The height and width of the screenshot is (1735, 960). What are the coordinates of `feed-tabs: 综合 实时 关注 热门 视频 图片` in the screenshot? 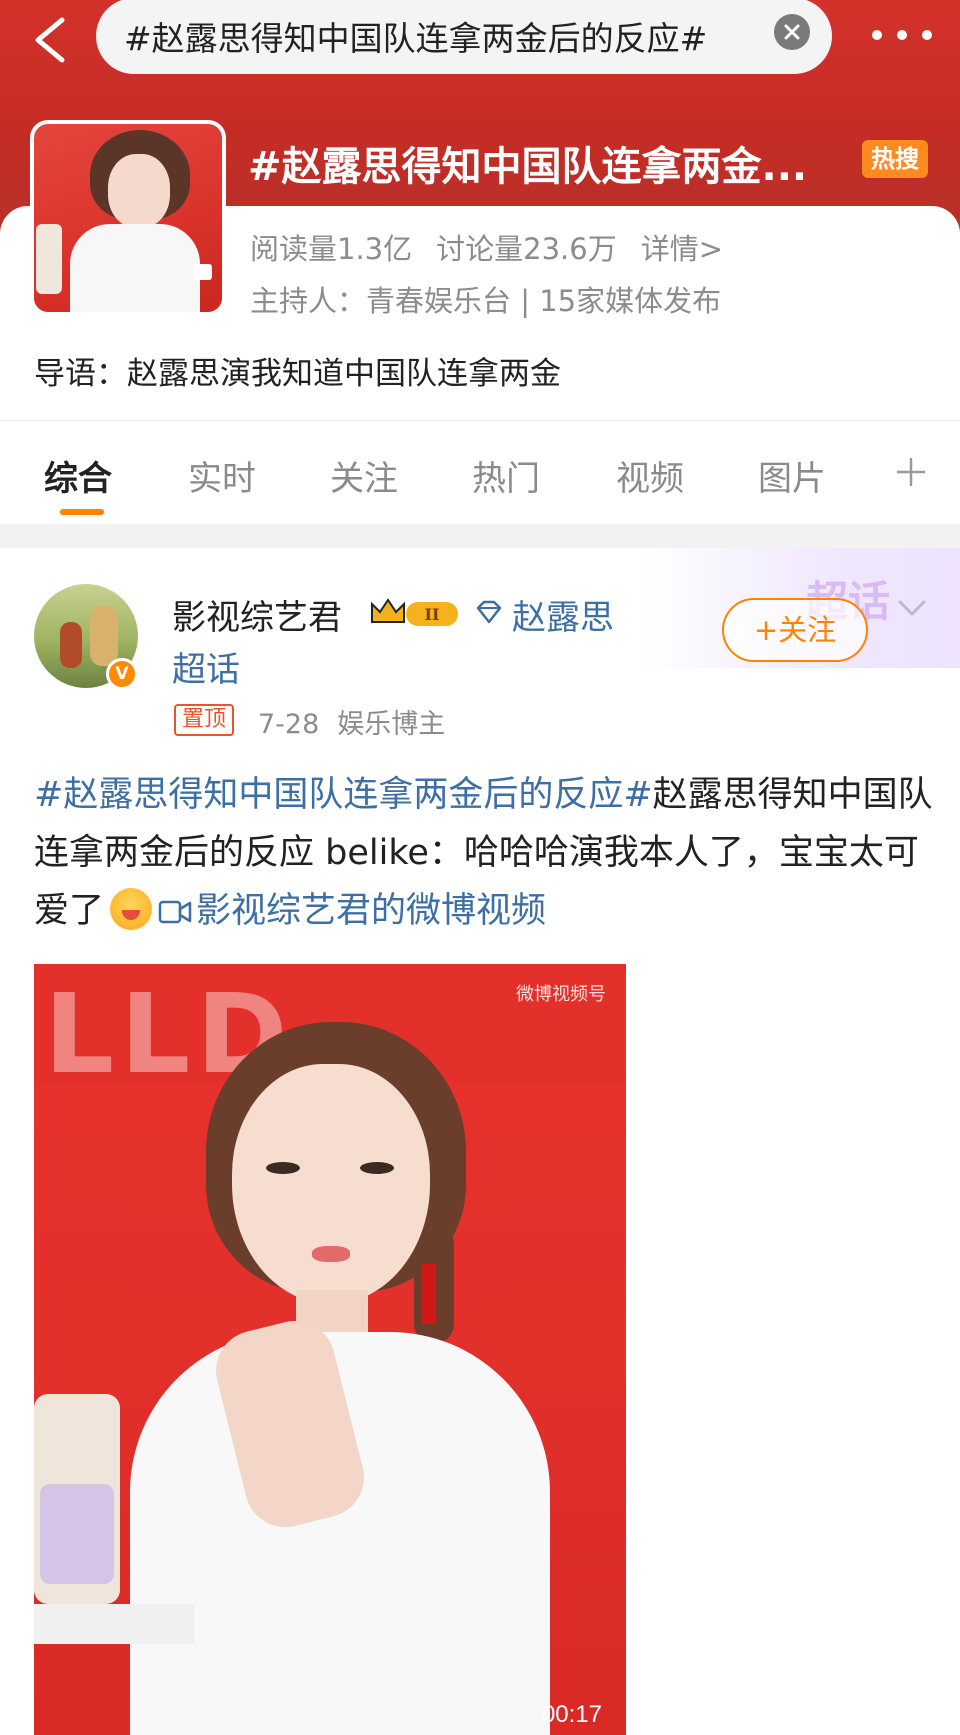 It's located at (480, 472).